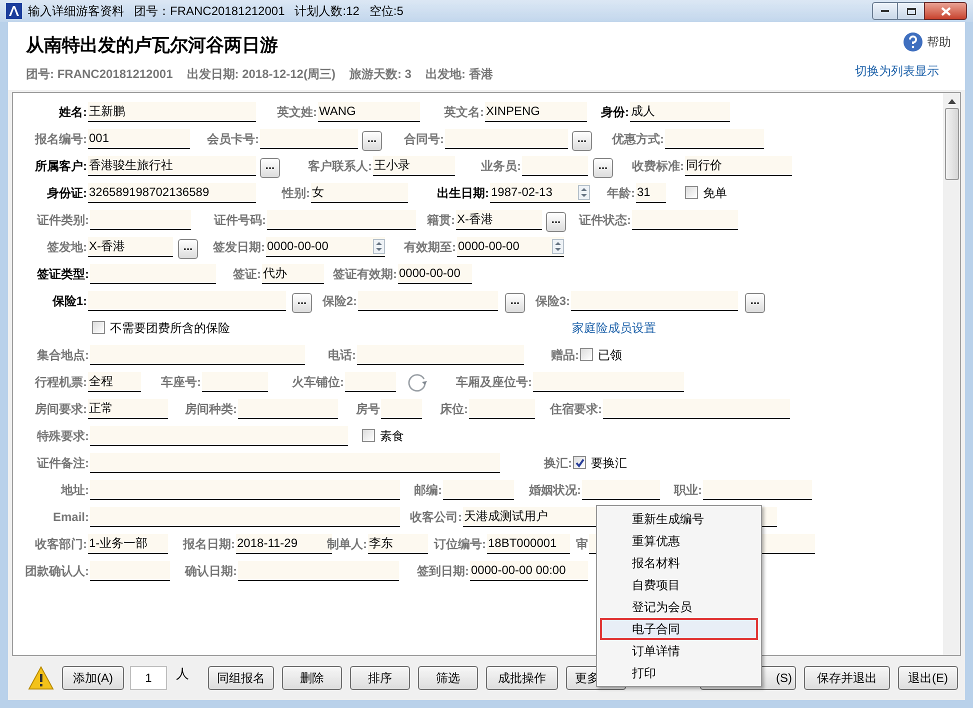  I want to click on field-label: 地址:, so click(75, 490).